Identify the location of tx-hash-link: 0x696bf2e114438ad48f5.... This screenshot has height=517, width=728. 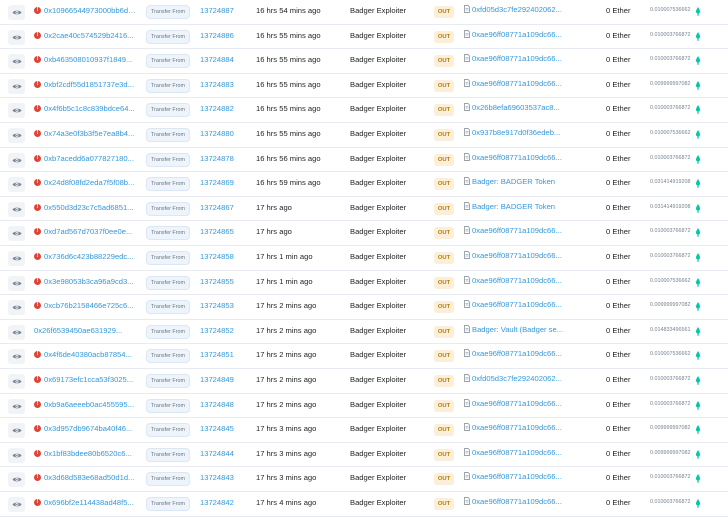
(90, 502).